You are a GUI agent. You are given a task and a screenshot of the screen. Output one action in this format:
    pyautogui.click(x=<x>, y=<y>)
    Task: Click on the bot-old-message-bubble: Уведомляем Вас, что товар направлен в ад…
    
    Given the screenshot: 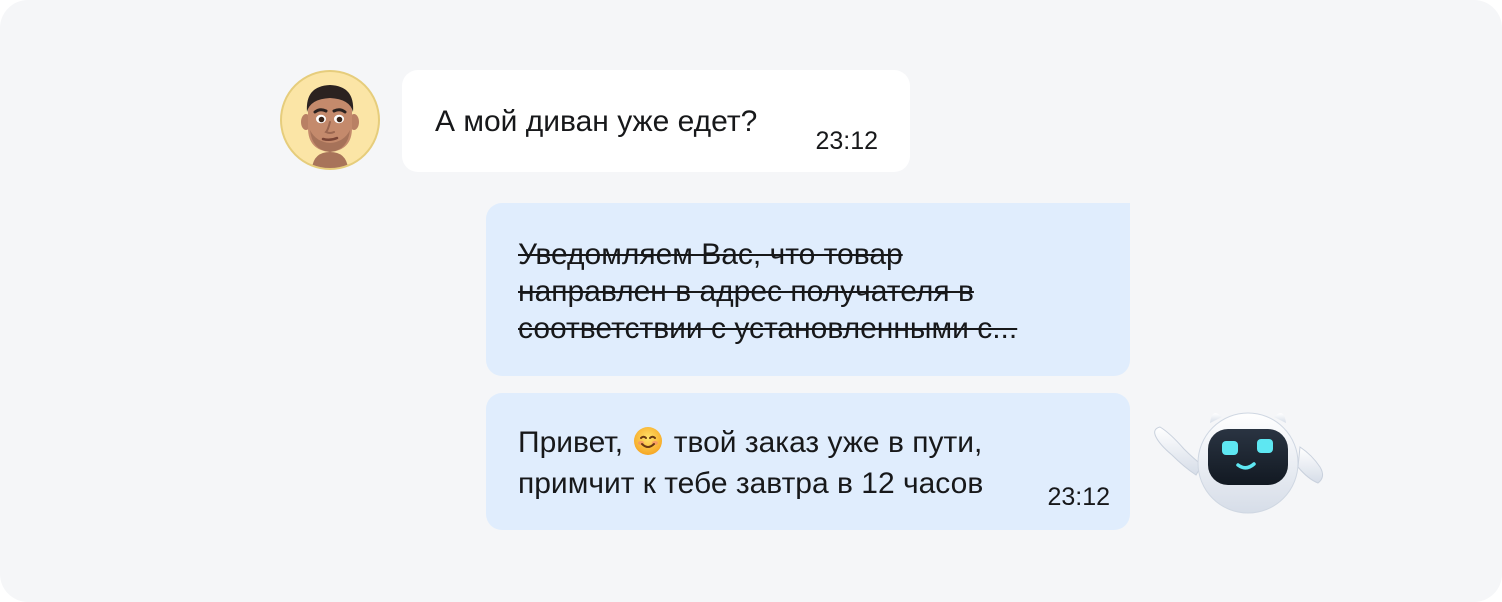 What is the action you would take?
    pyautogui.click(x=808, y=289)
    